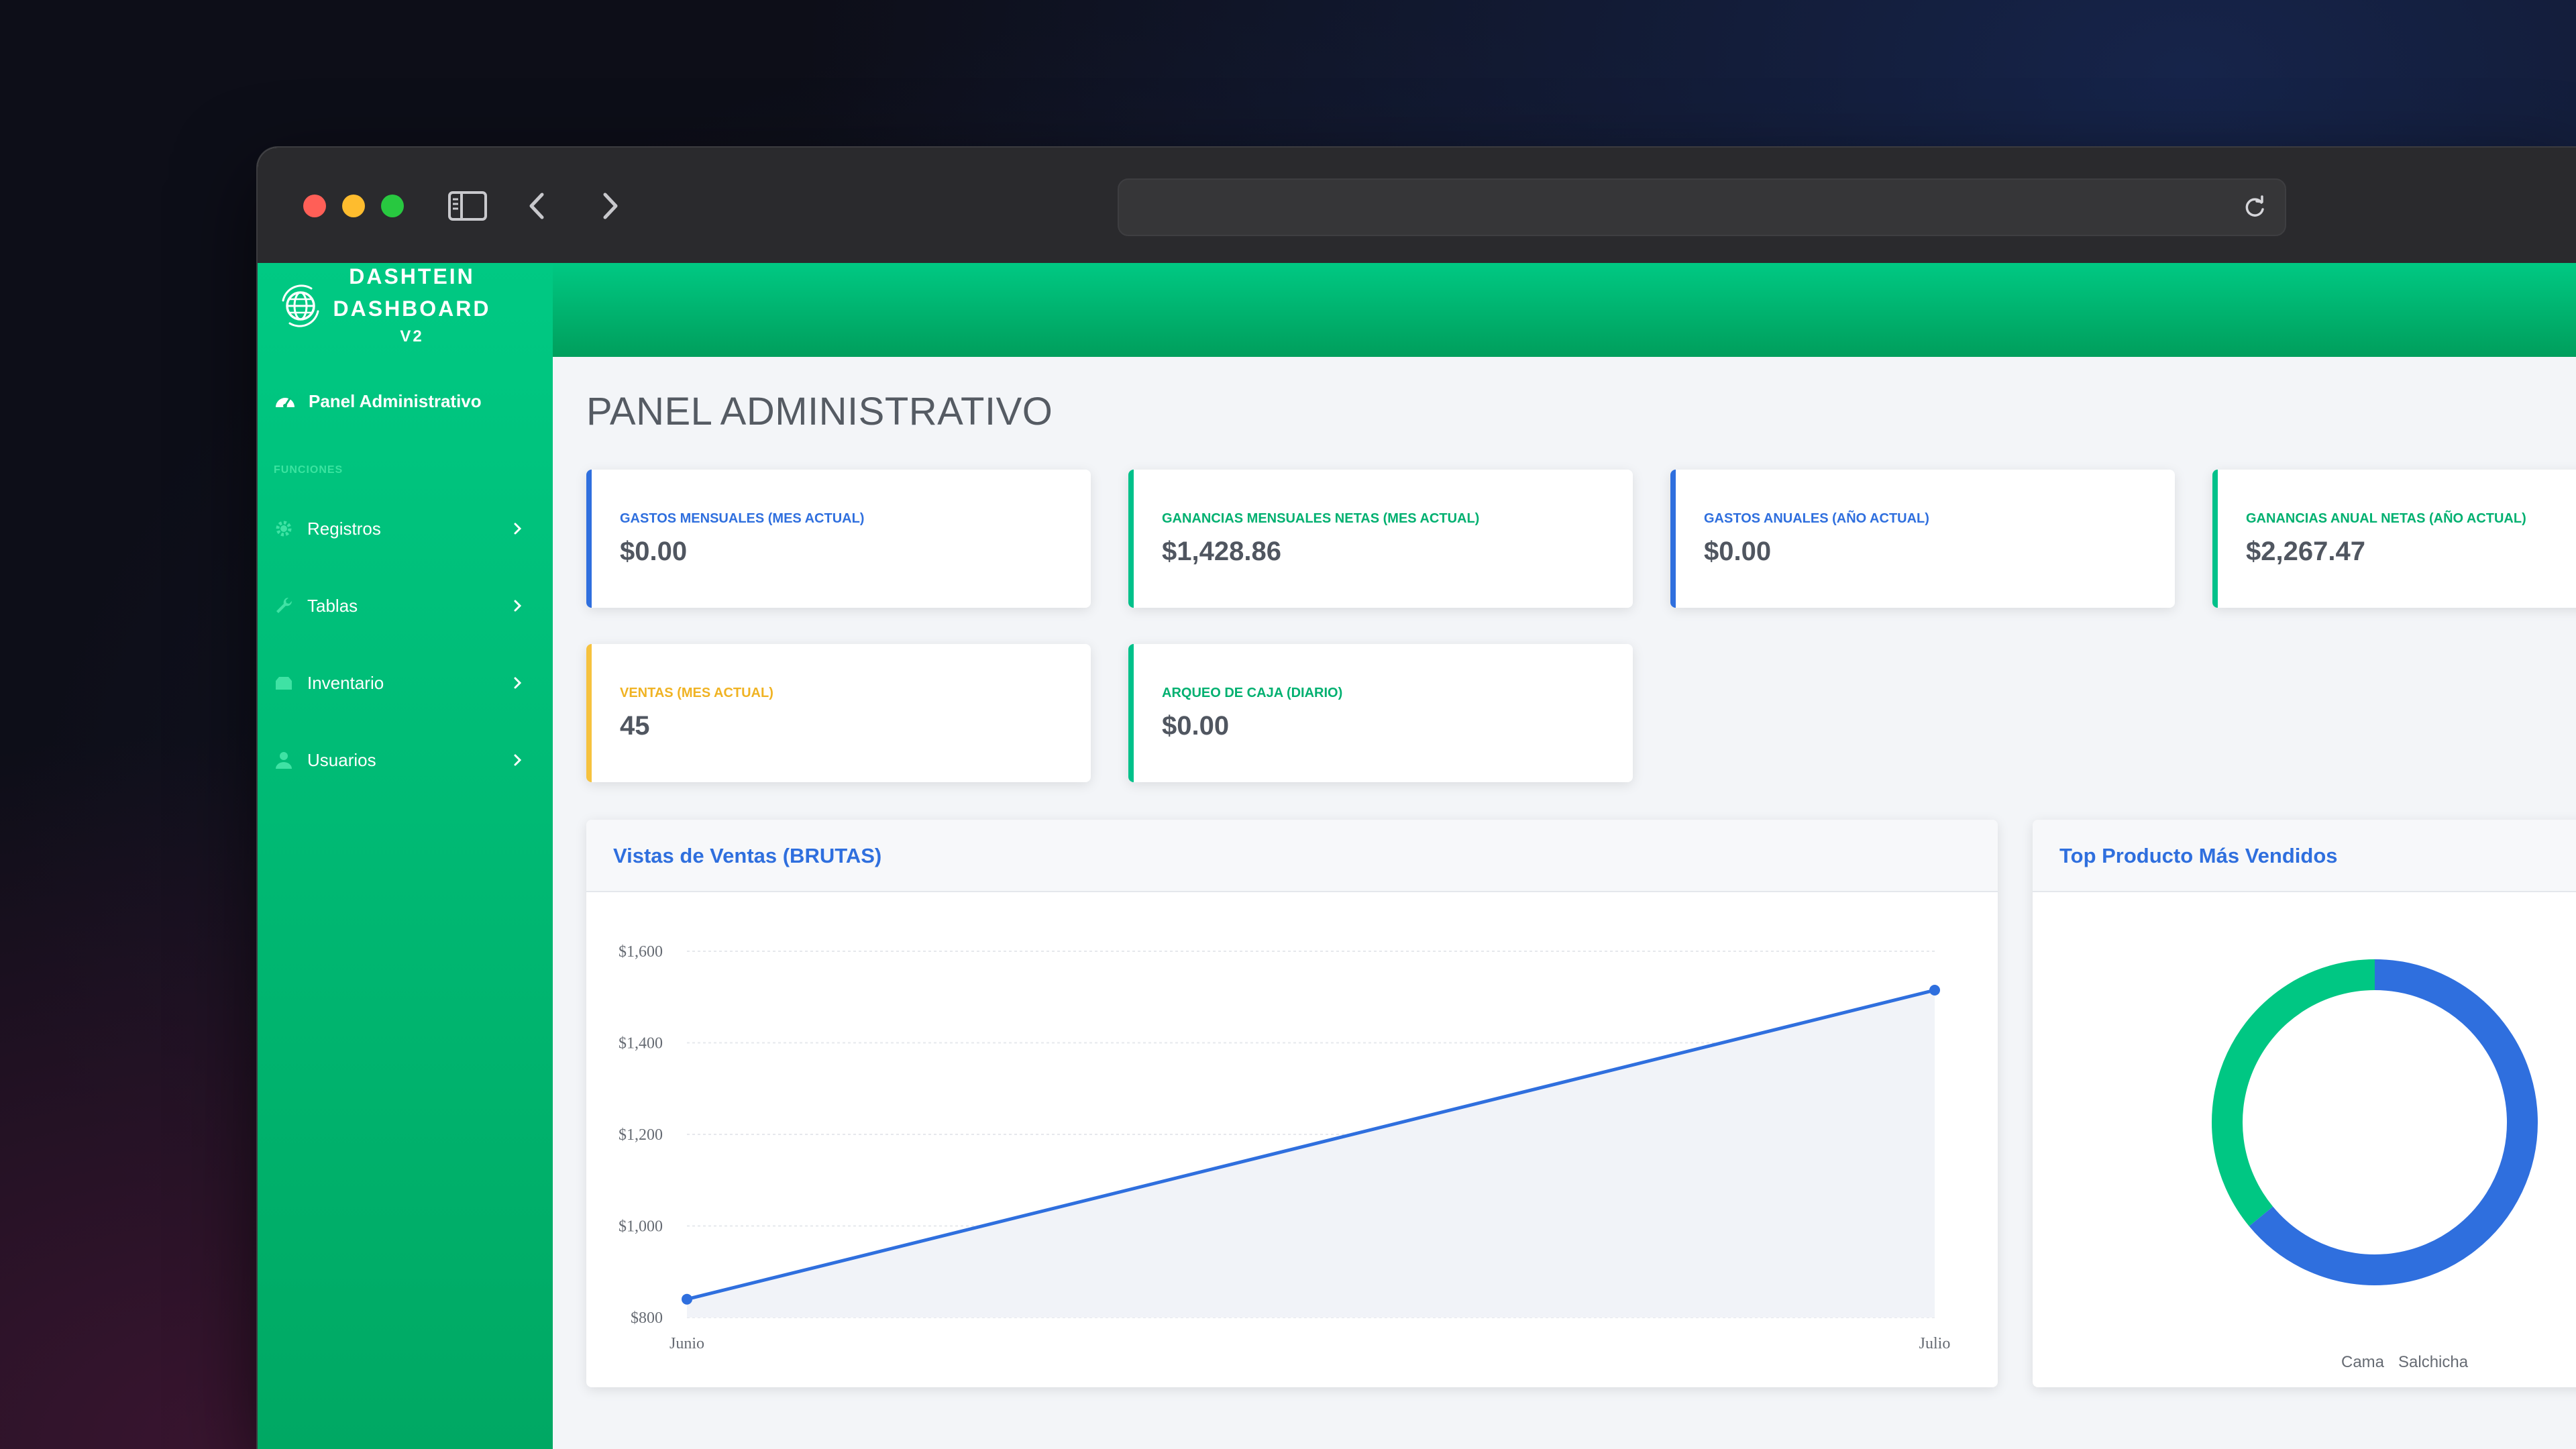  Describe the element at coordinates (647, 1318) in the screenshot. I see `y-tick-label: $800` at that location.